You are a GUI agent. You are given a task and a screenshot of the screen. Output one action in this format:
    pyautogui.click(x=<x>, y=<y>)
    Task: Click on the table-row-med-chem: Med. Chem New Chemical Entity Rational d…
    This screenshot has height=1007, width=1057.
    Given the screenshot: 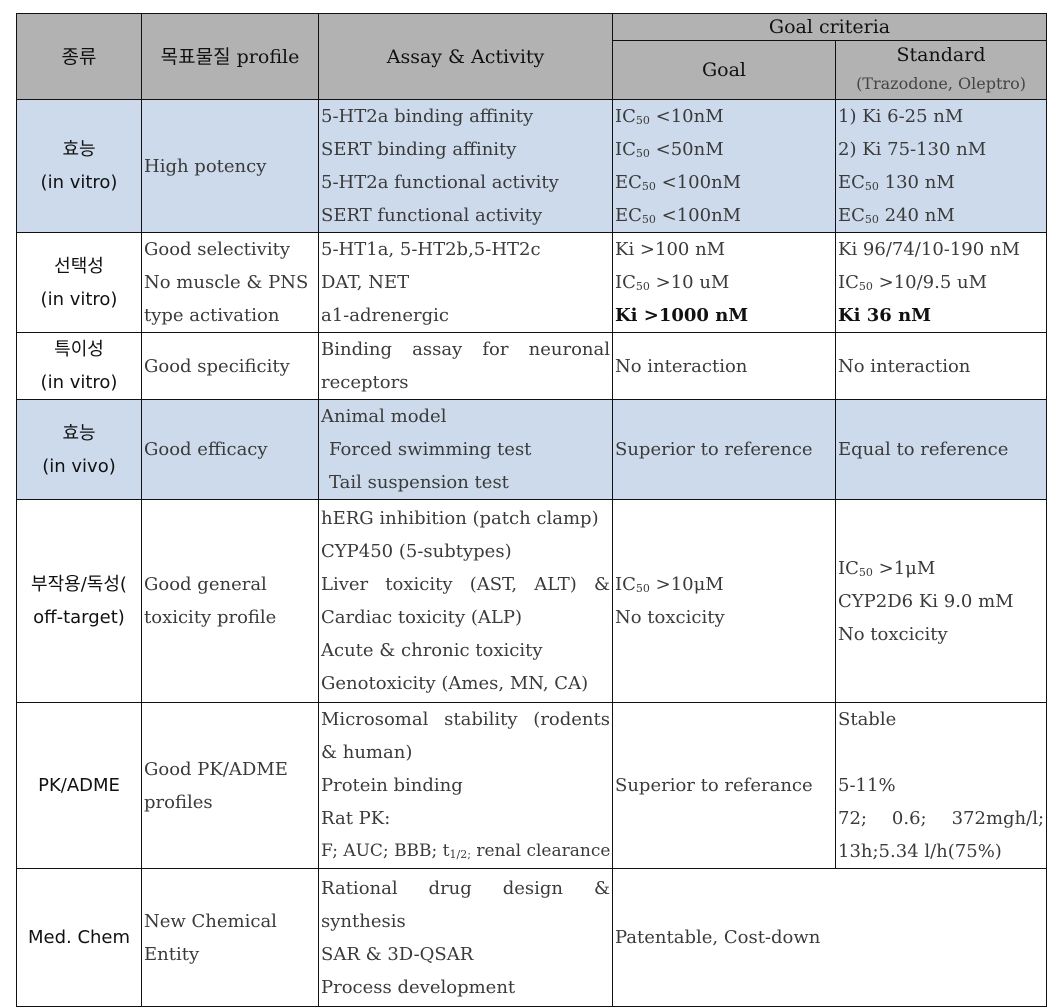 What is the action you would take?
    pyautogui.click(x=532, y=937)
    